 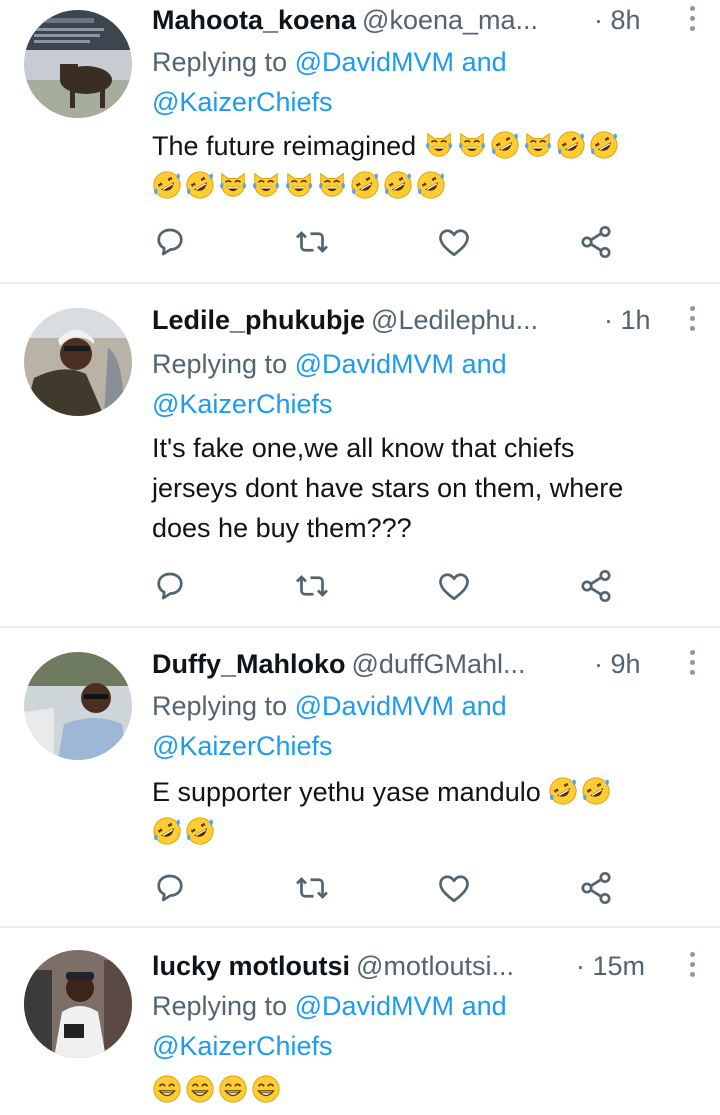 I want to click on tweet-header: Ledile_phukubje @Ledilephu... · 1h, so click(x=432, y=320).